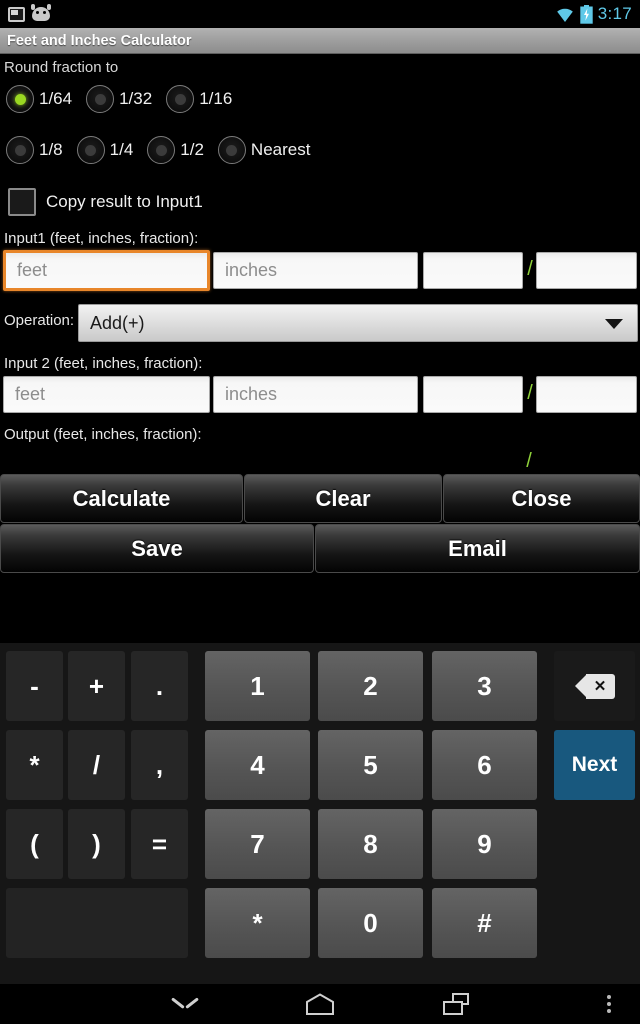 This screenshot has height=1024, width=640. Describe the element at coordinates (586, 14) in the screenshot. I see `battery-charging-icon` at that location.